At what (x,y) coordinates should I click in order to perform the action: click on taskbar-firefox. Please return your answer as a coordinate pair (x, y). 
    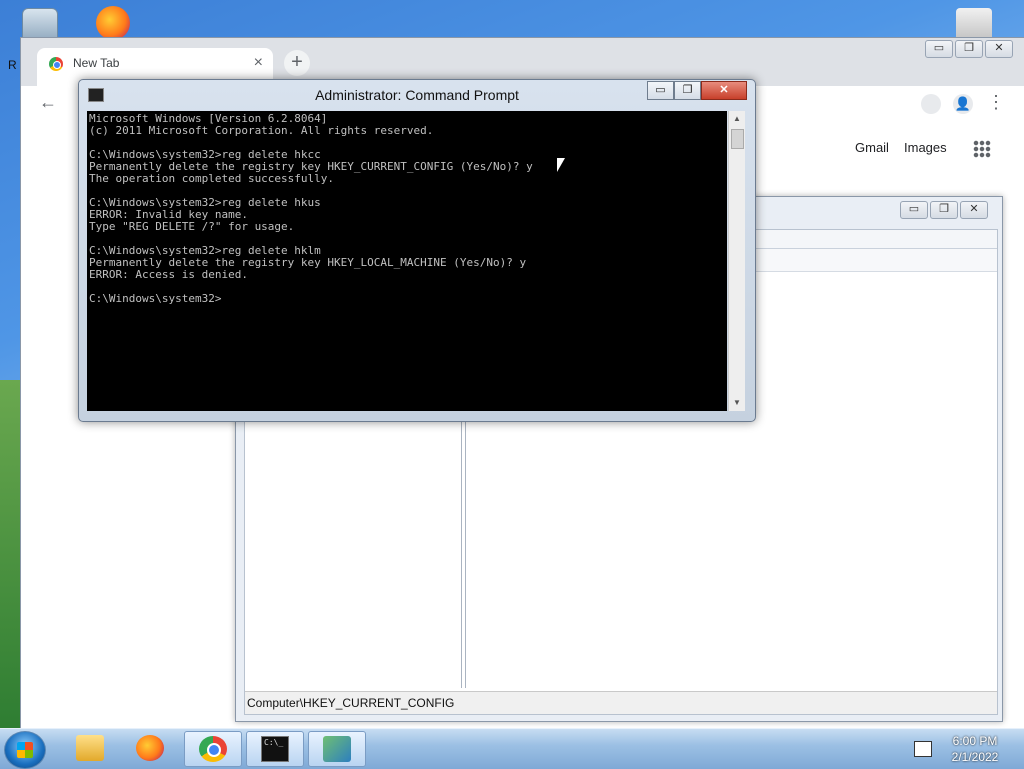
    Looking at the image, I should click on (150, 748).